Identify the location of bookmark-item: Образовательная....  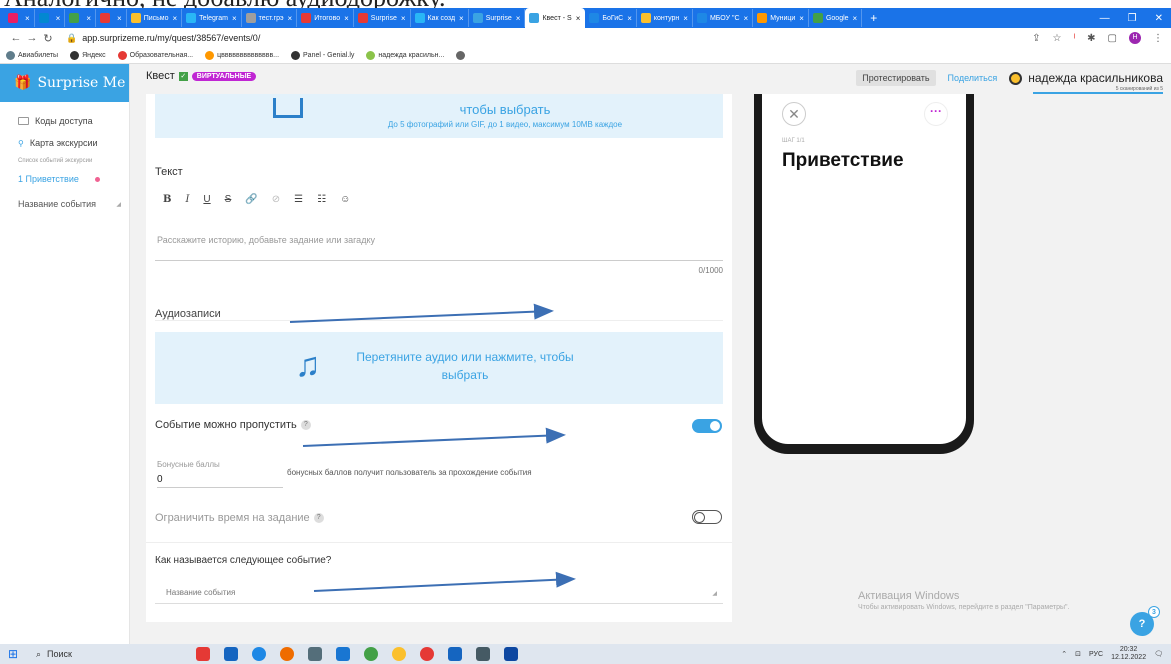
(155, 55).